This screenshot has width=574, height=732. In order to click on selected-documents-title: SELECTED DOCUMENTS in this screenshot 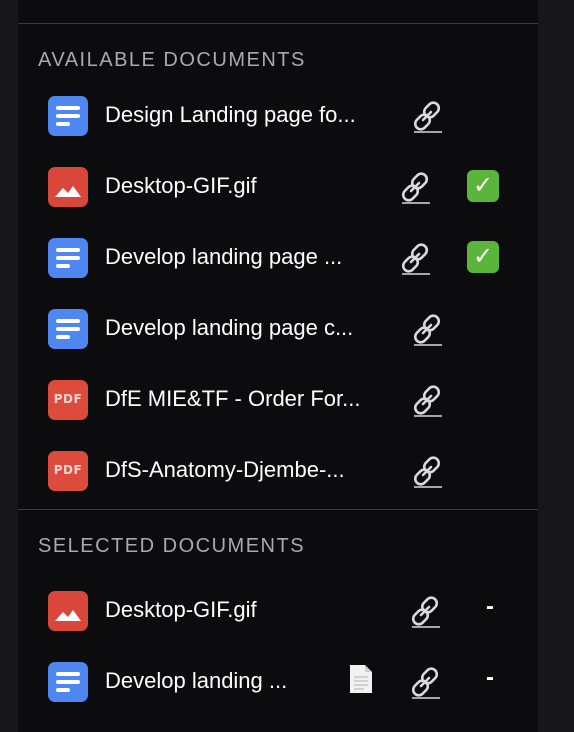, I will do `click(172, 546)`.